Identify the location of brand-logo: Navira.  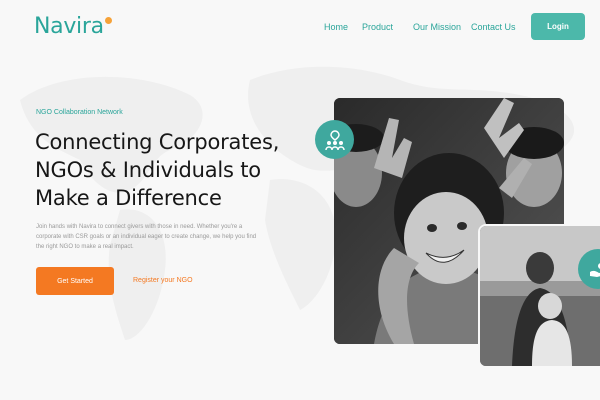
(73, 26).